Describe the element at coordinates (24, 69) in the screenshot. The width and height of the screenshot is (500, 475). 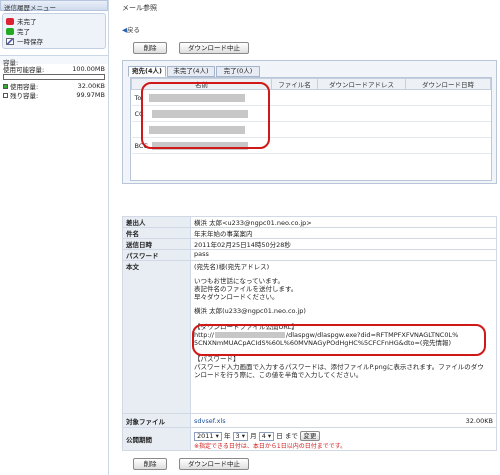
I see `available-label: 使用可能容量:` at that location.